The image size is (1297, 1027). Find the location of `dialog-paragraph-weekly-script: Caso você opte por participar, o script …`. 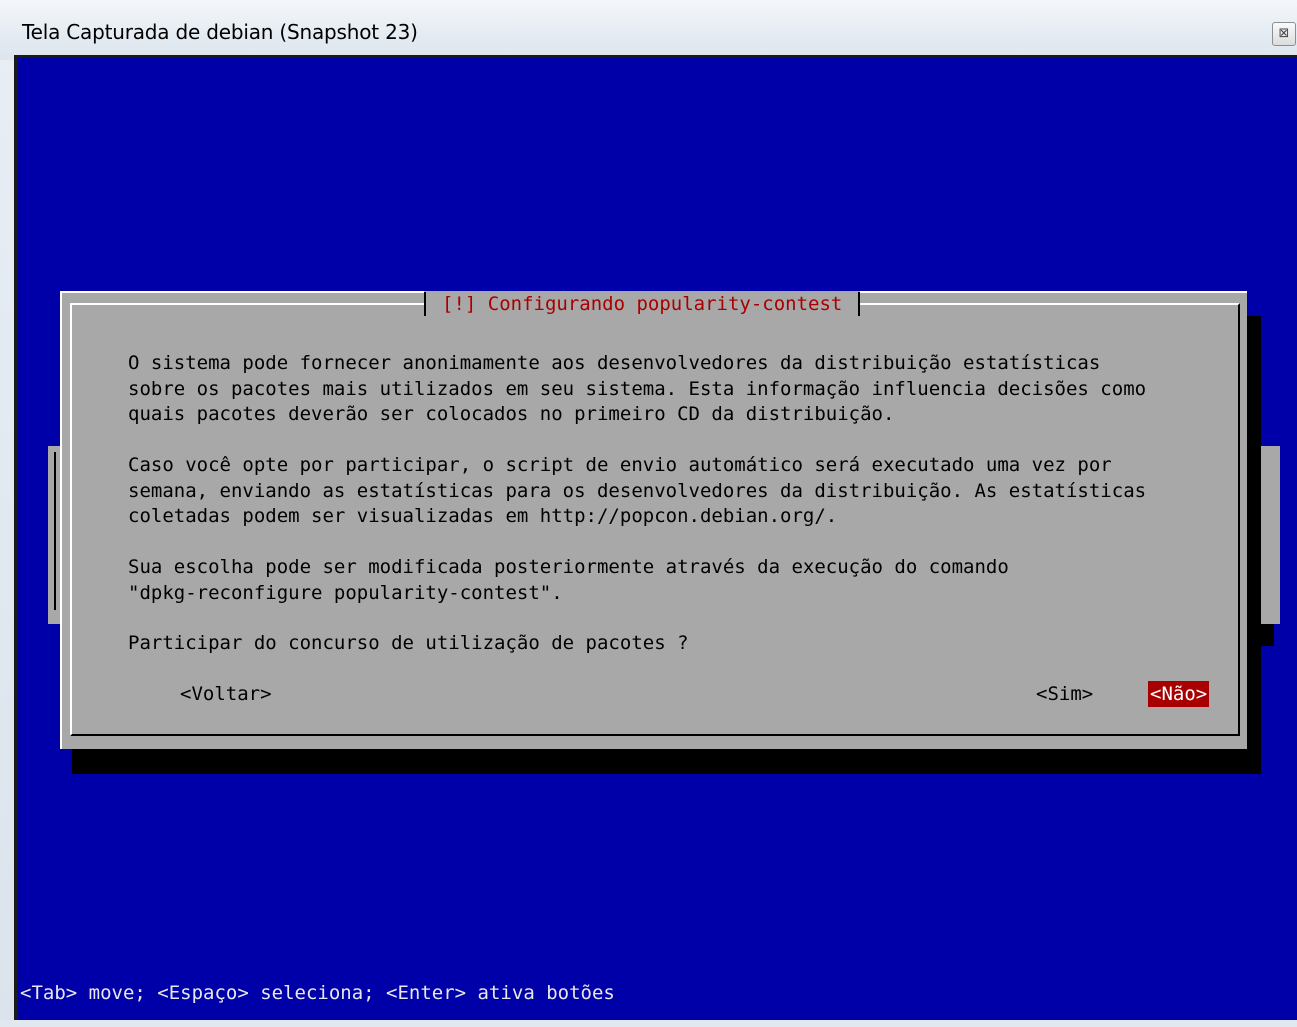

dialog-paragraph-weekly-script: Caso você opte por participar, o script … is located at coordinates (637, 490).